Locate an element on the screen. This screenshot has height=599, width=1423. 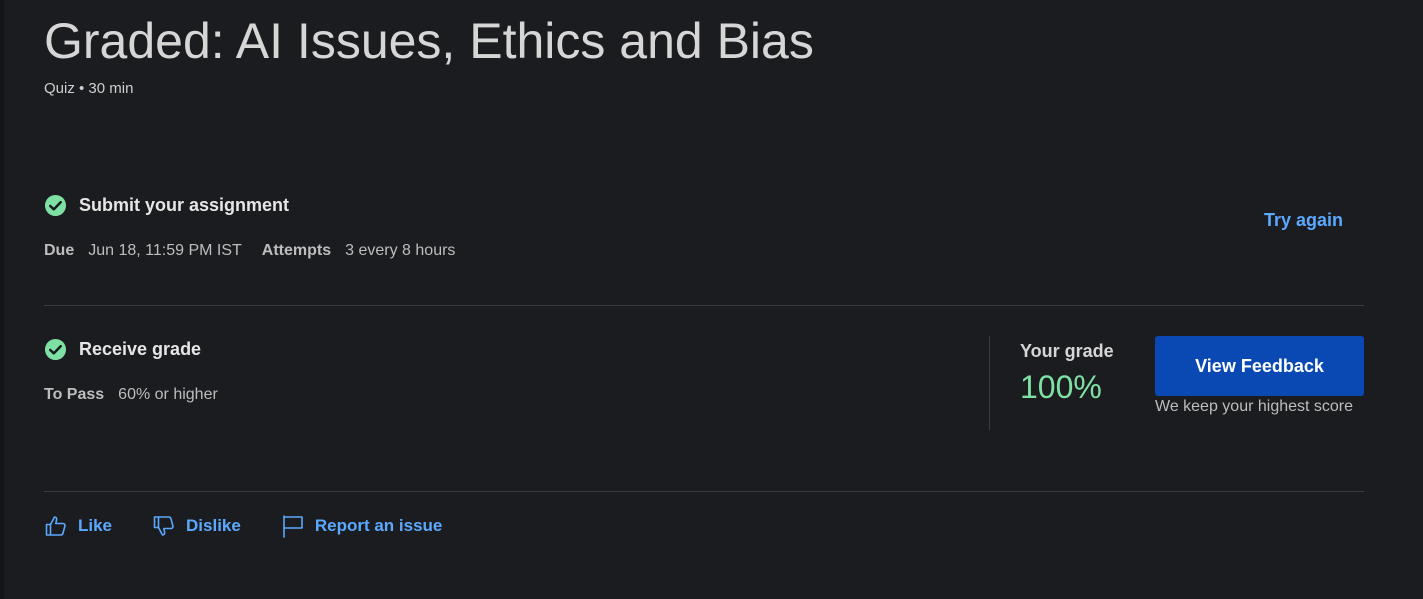
dislike-button: Dislike is located at coordinates (196, 526).